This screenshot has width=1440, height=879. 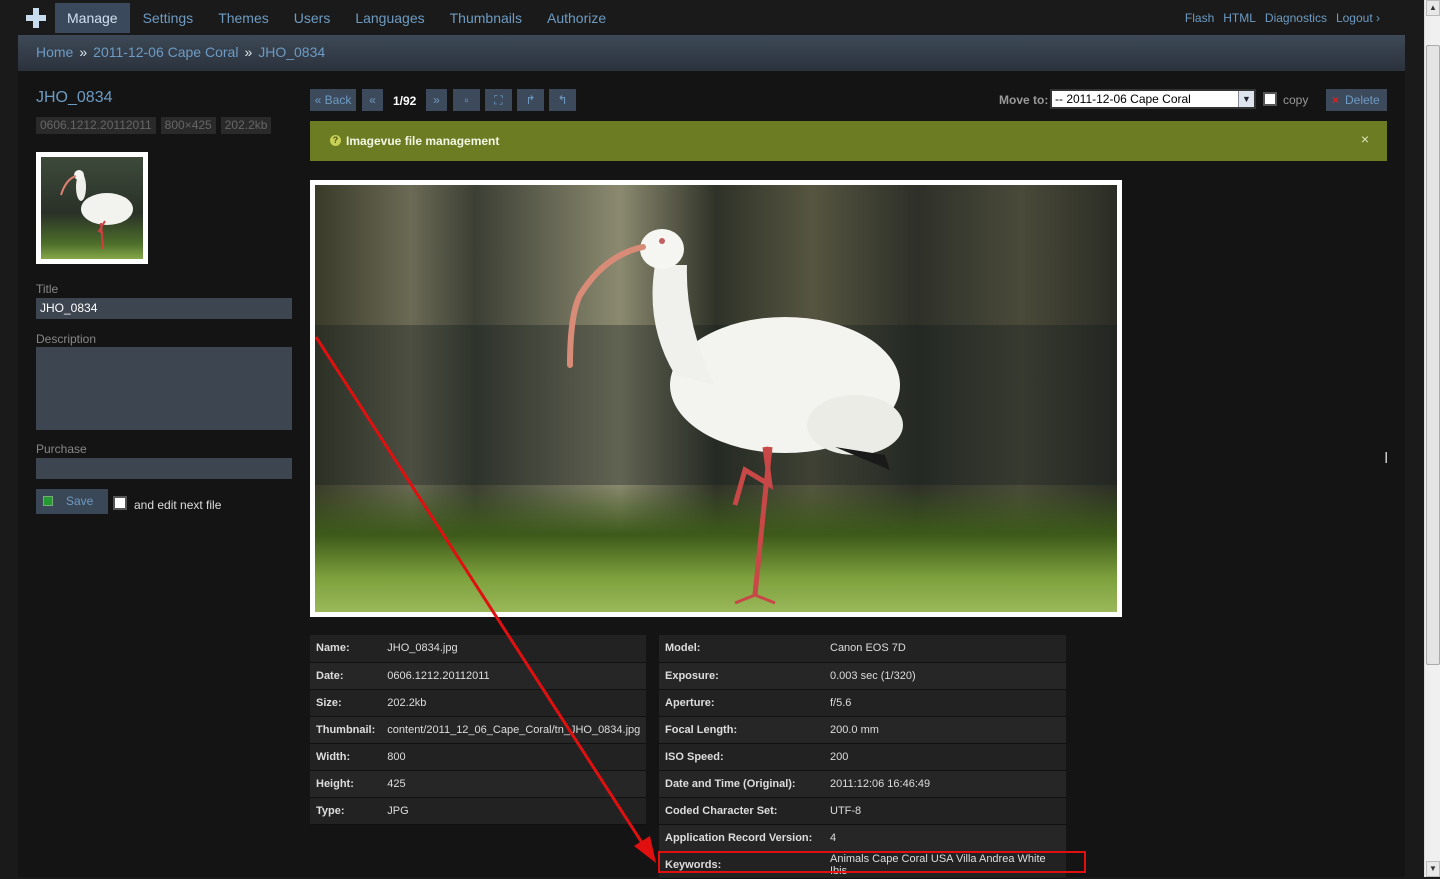 What do you see at coordinates (1433, 869) in the screenshot?
I see `scroll-down-arrow-icon: ▼` at bounding box center [1433, 869].